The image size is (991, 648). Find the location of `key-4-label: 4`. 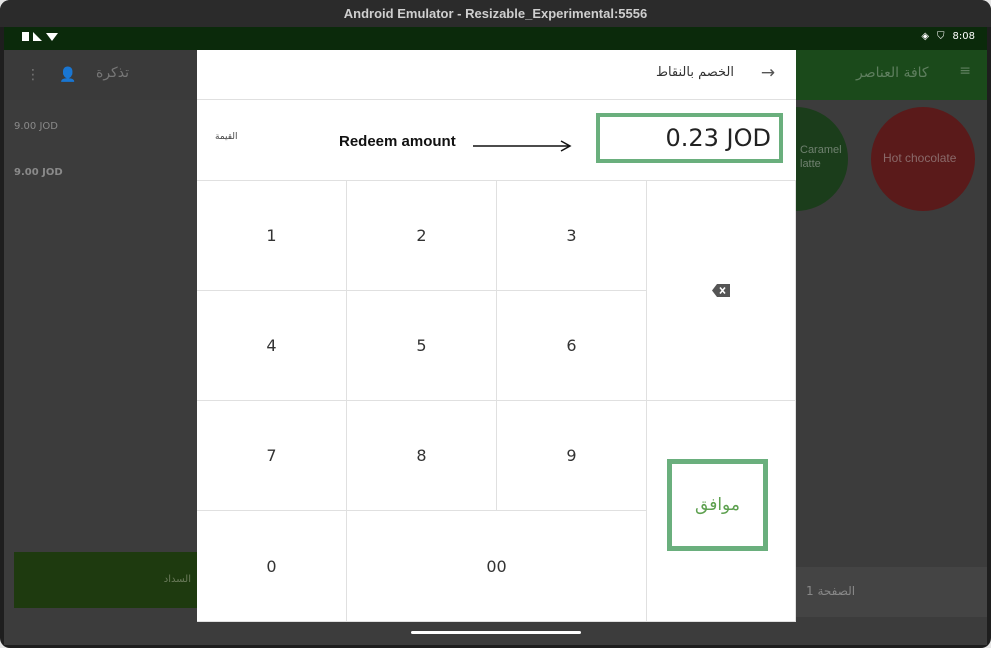

key-4-label: 4 is located at coordinates (271, 345).